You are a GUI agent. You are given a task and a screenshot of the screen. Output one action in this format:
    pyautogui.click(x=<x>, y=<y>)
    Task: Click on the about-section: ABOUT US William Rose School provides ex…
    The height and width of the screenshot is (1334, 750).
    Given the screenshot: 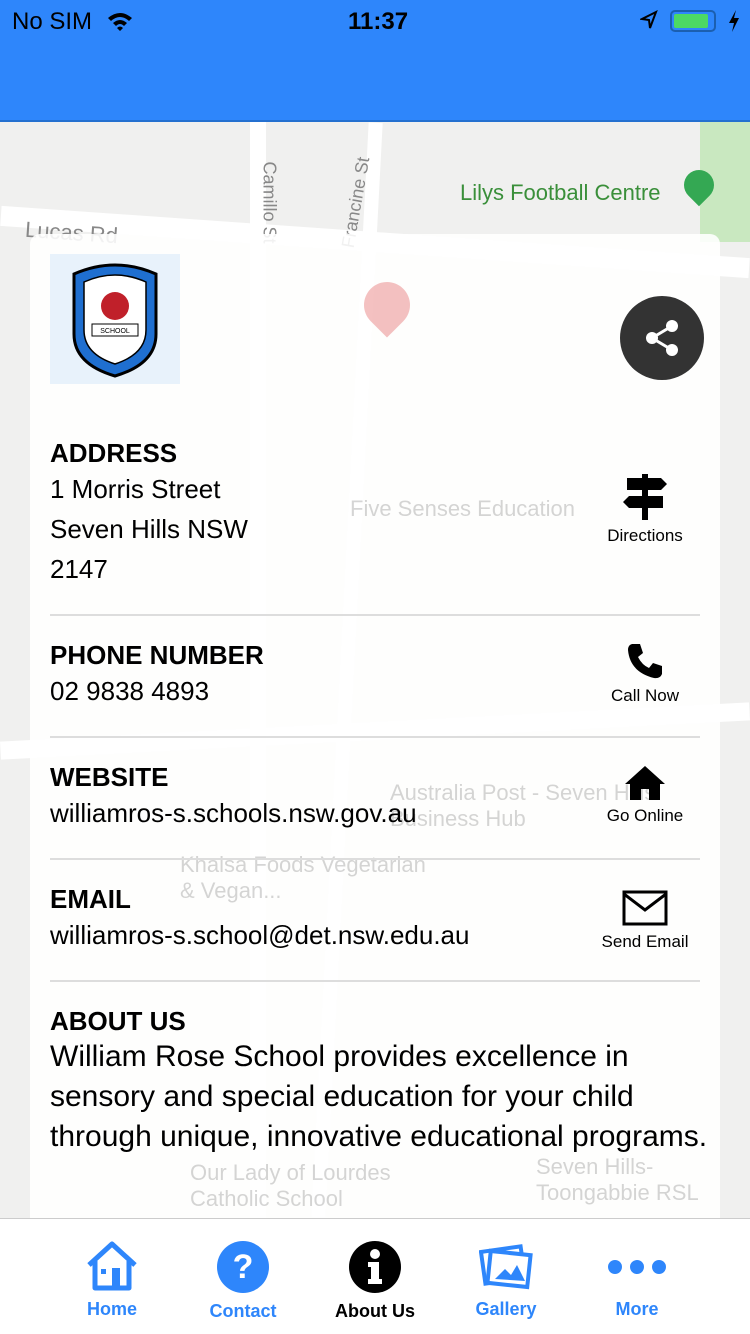 What is the action you would take?
    pyautogui.click(x=380, y=1081)
    